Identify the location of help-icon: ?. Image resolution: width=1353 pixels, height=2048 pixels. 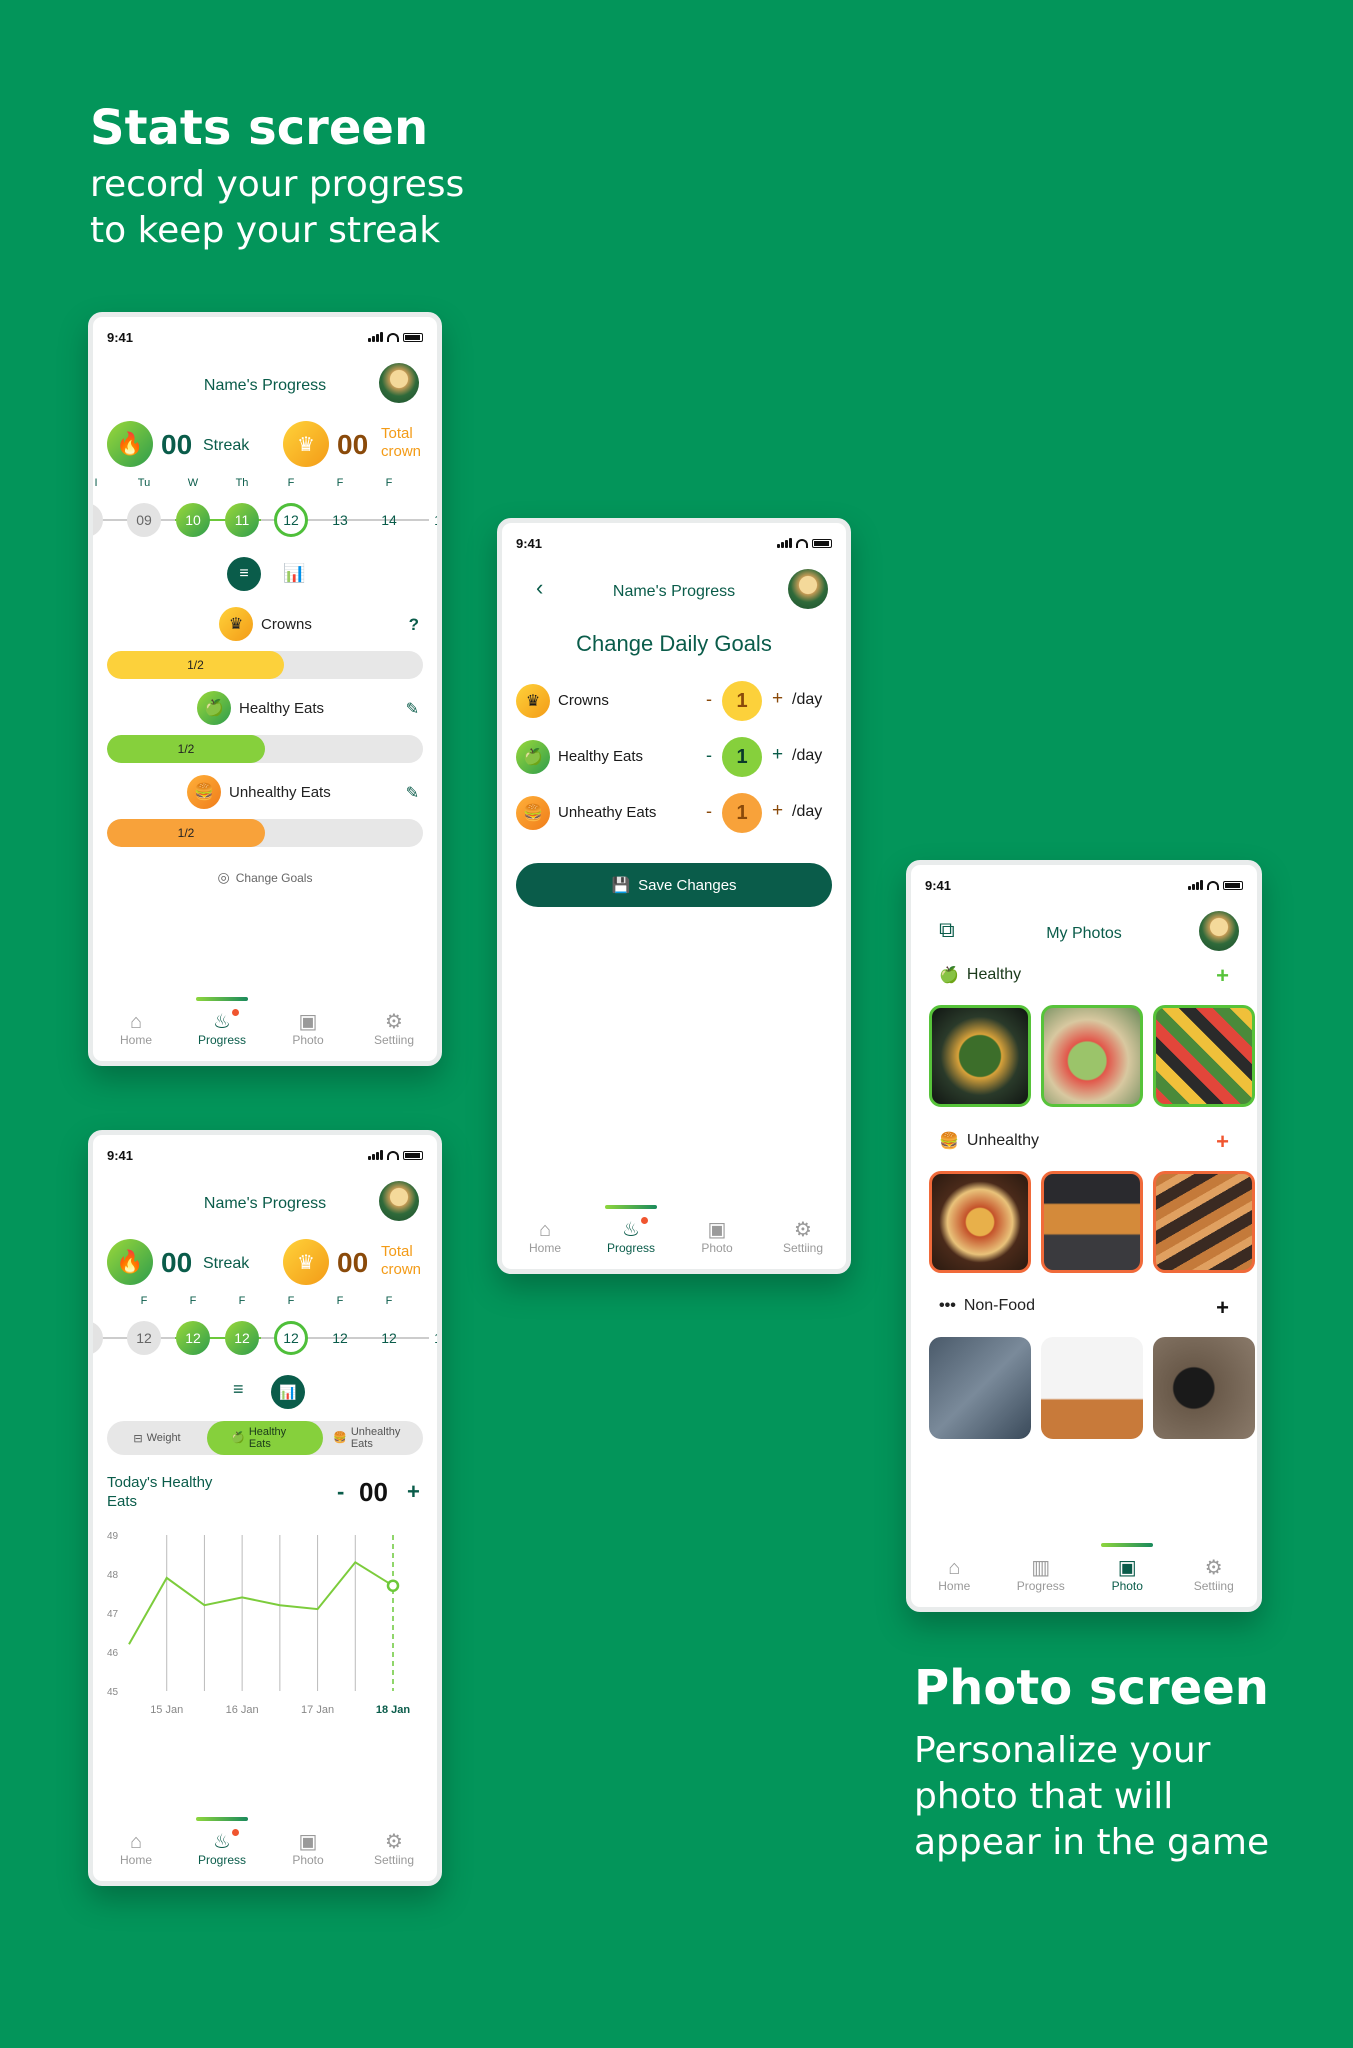
(414, 625).